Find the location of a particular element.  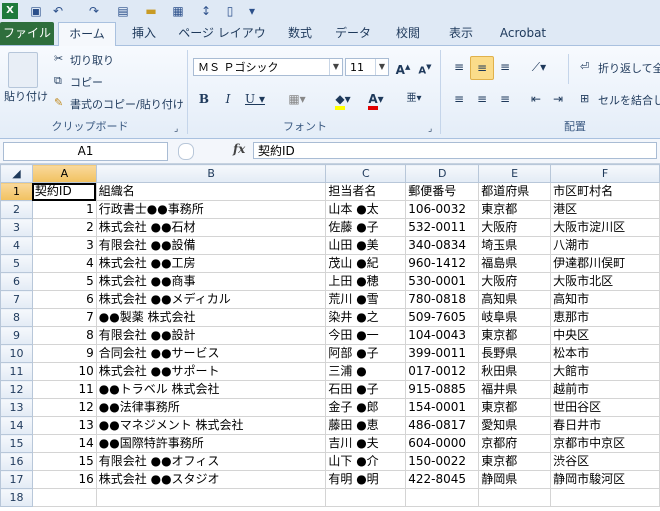

align-top-icon: ≡ is located at coordinates (459, 67).